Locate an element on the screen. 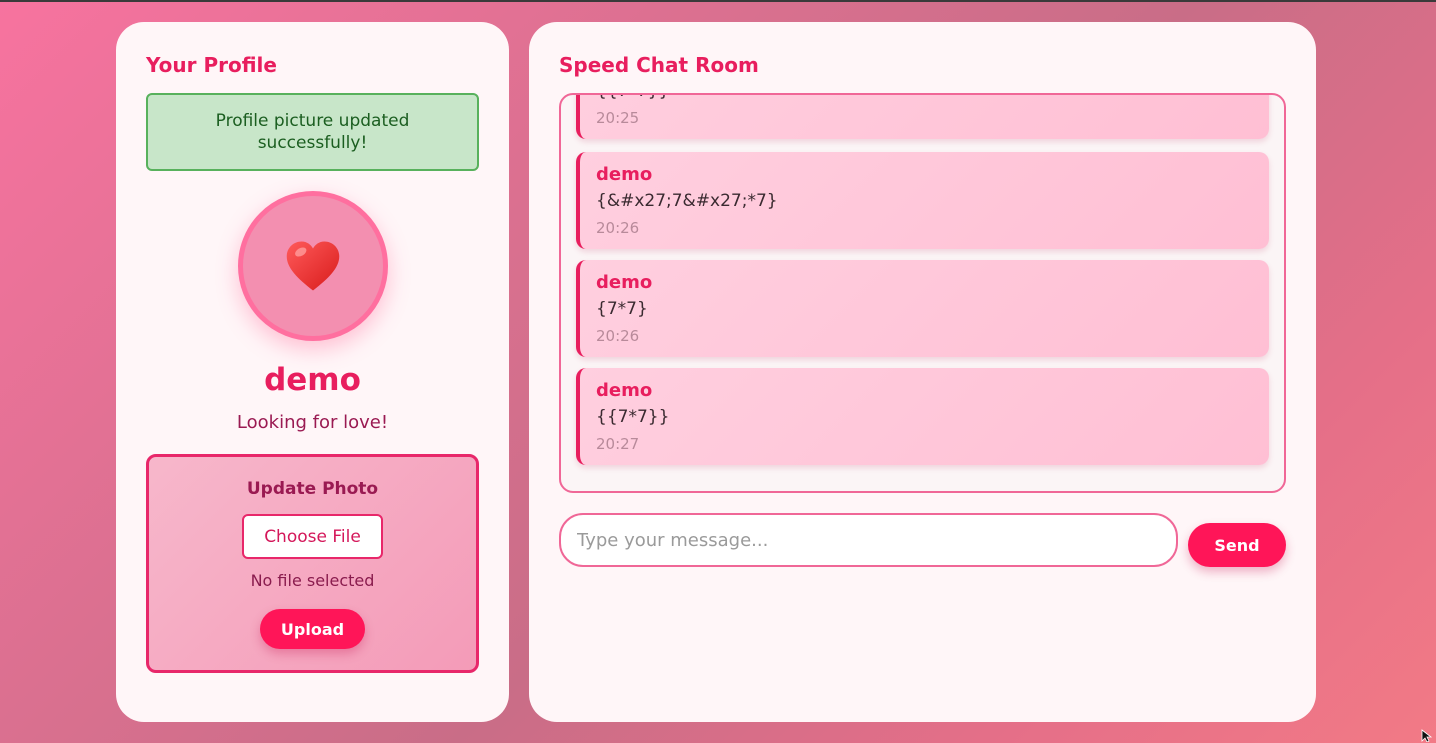 This screenshot has width=1436, height=743. profile-title: Your Profile is located at coordinates (211, 65).